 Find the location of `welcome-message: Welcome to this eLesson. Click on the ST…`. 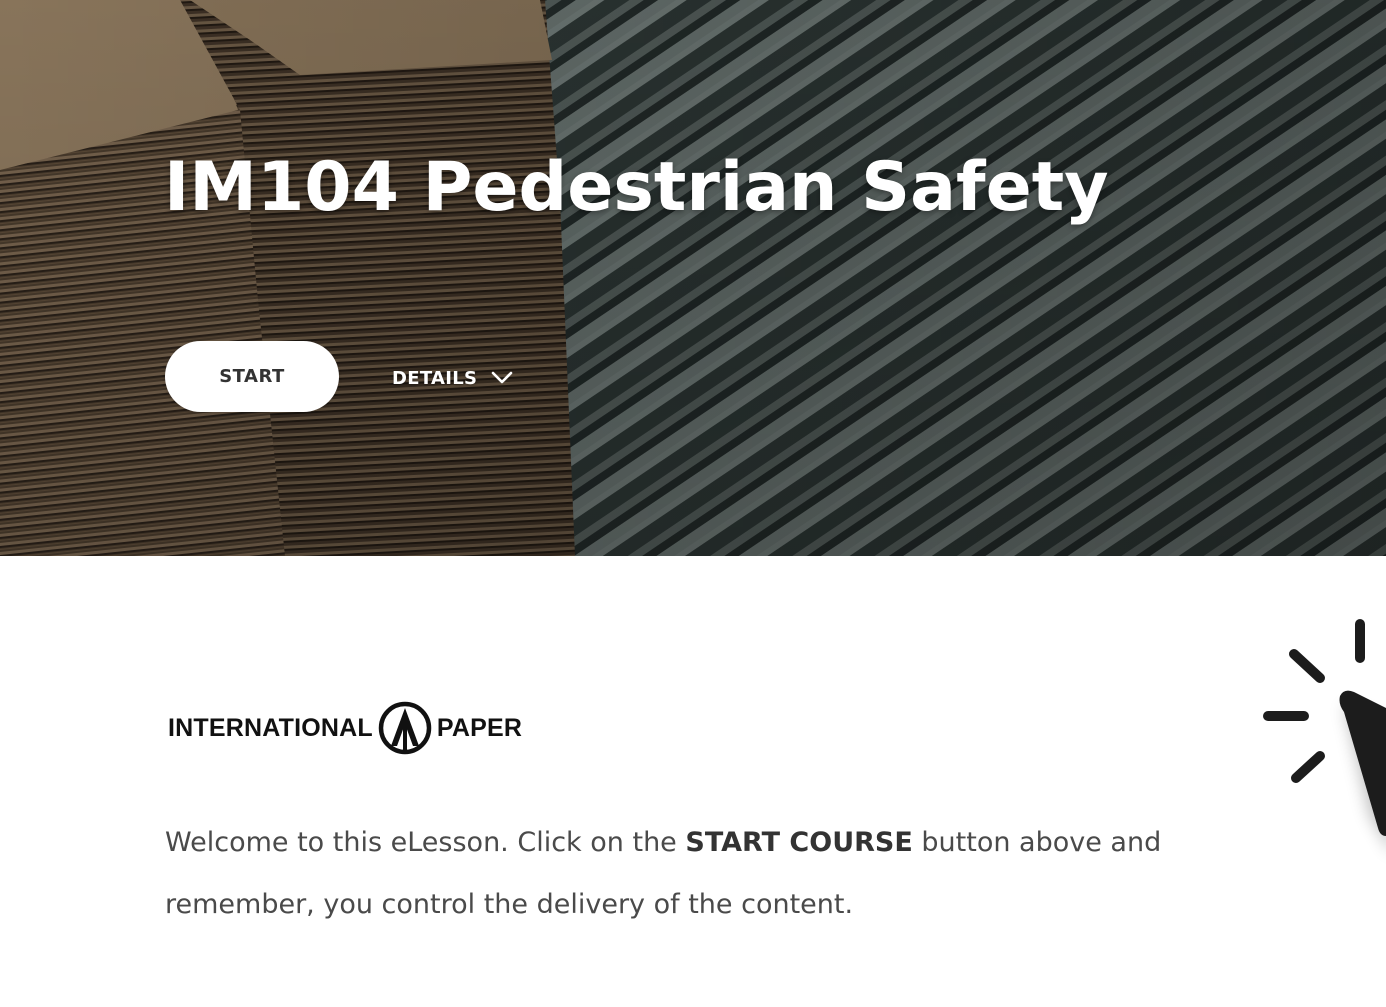

welcome-message: Welcome to this eLesson. Click on the ST… is located at coordinates (695, 874).